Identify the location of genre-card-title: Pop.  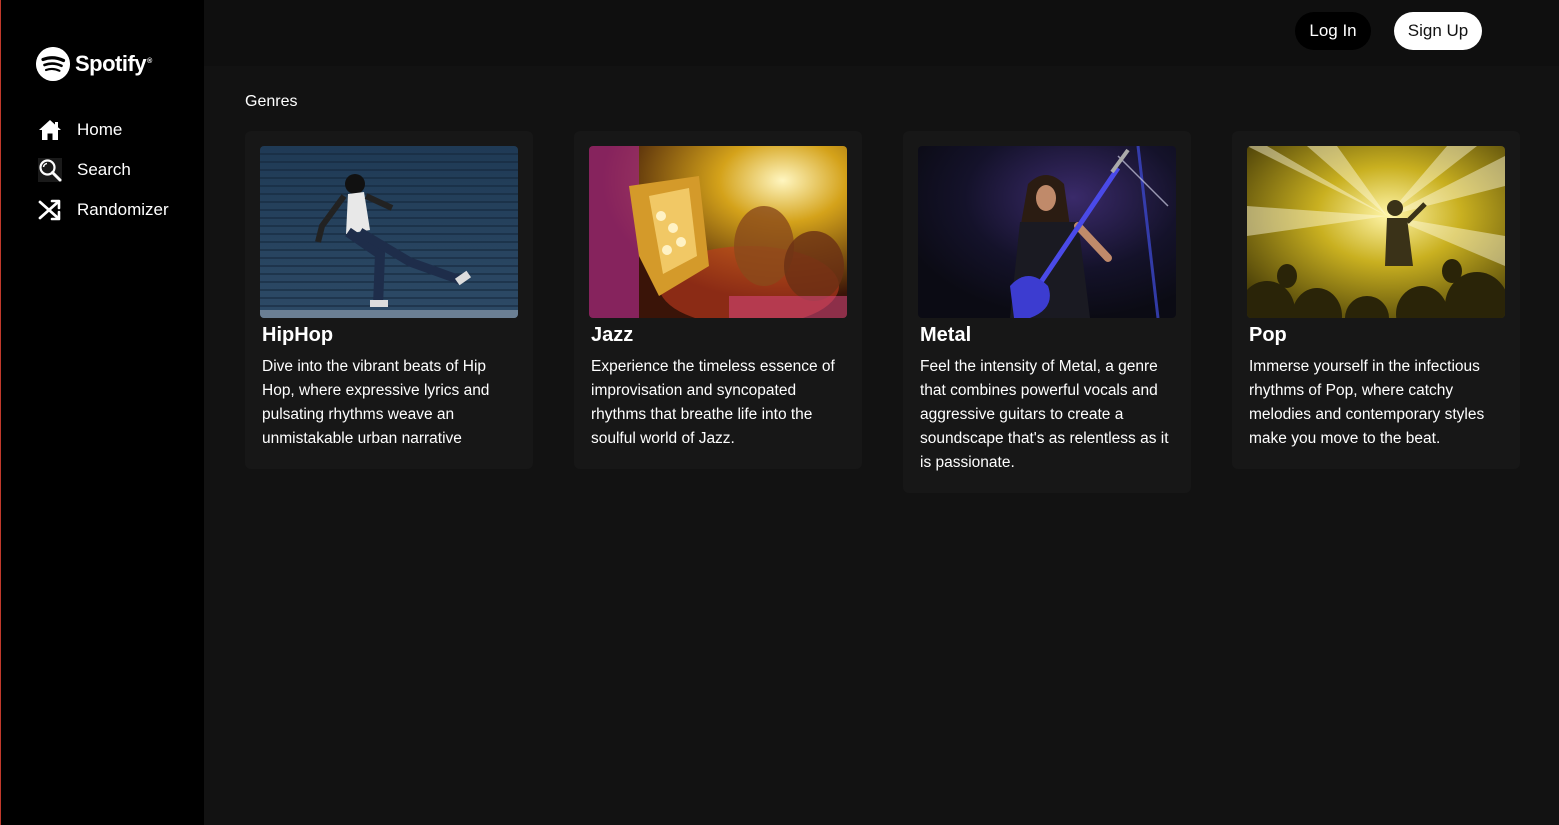
(1268, 335).